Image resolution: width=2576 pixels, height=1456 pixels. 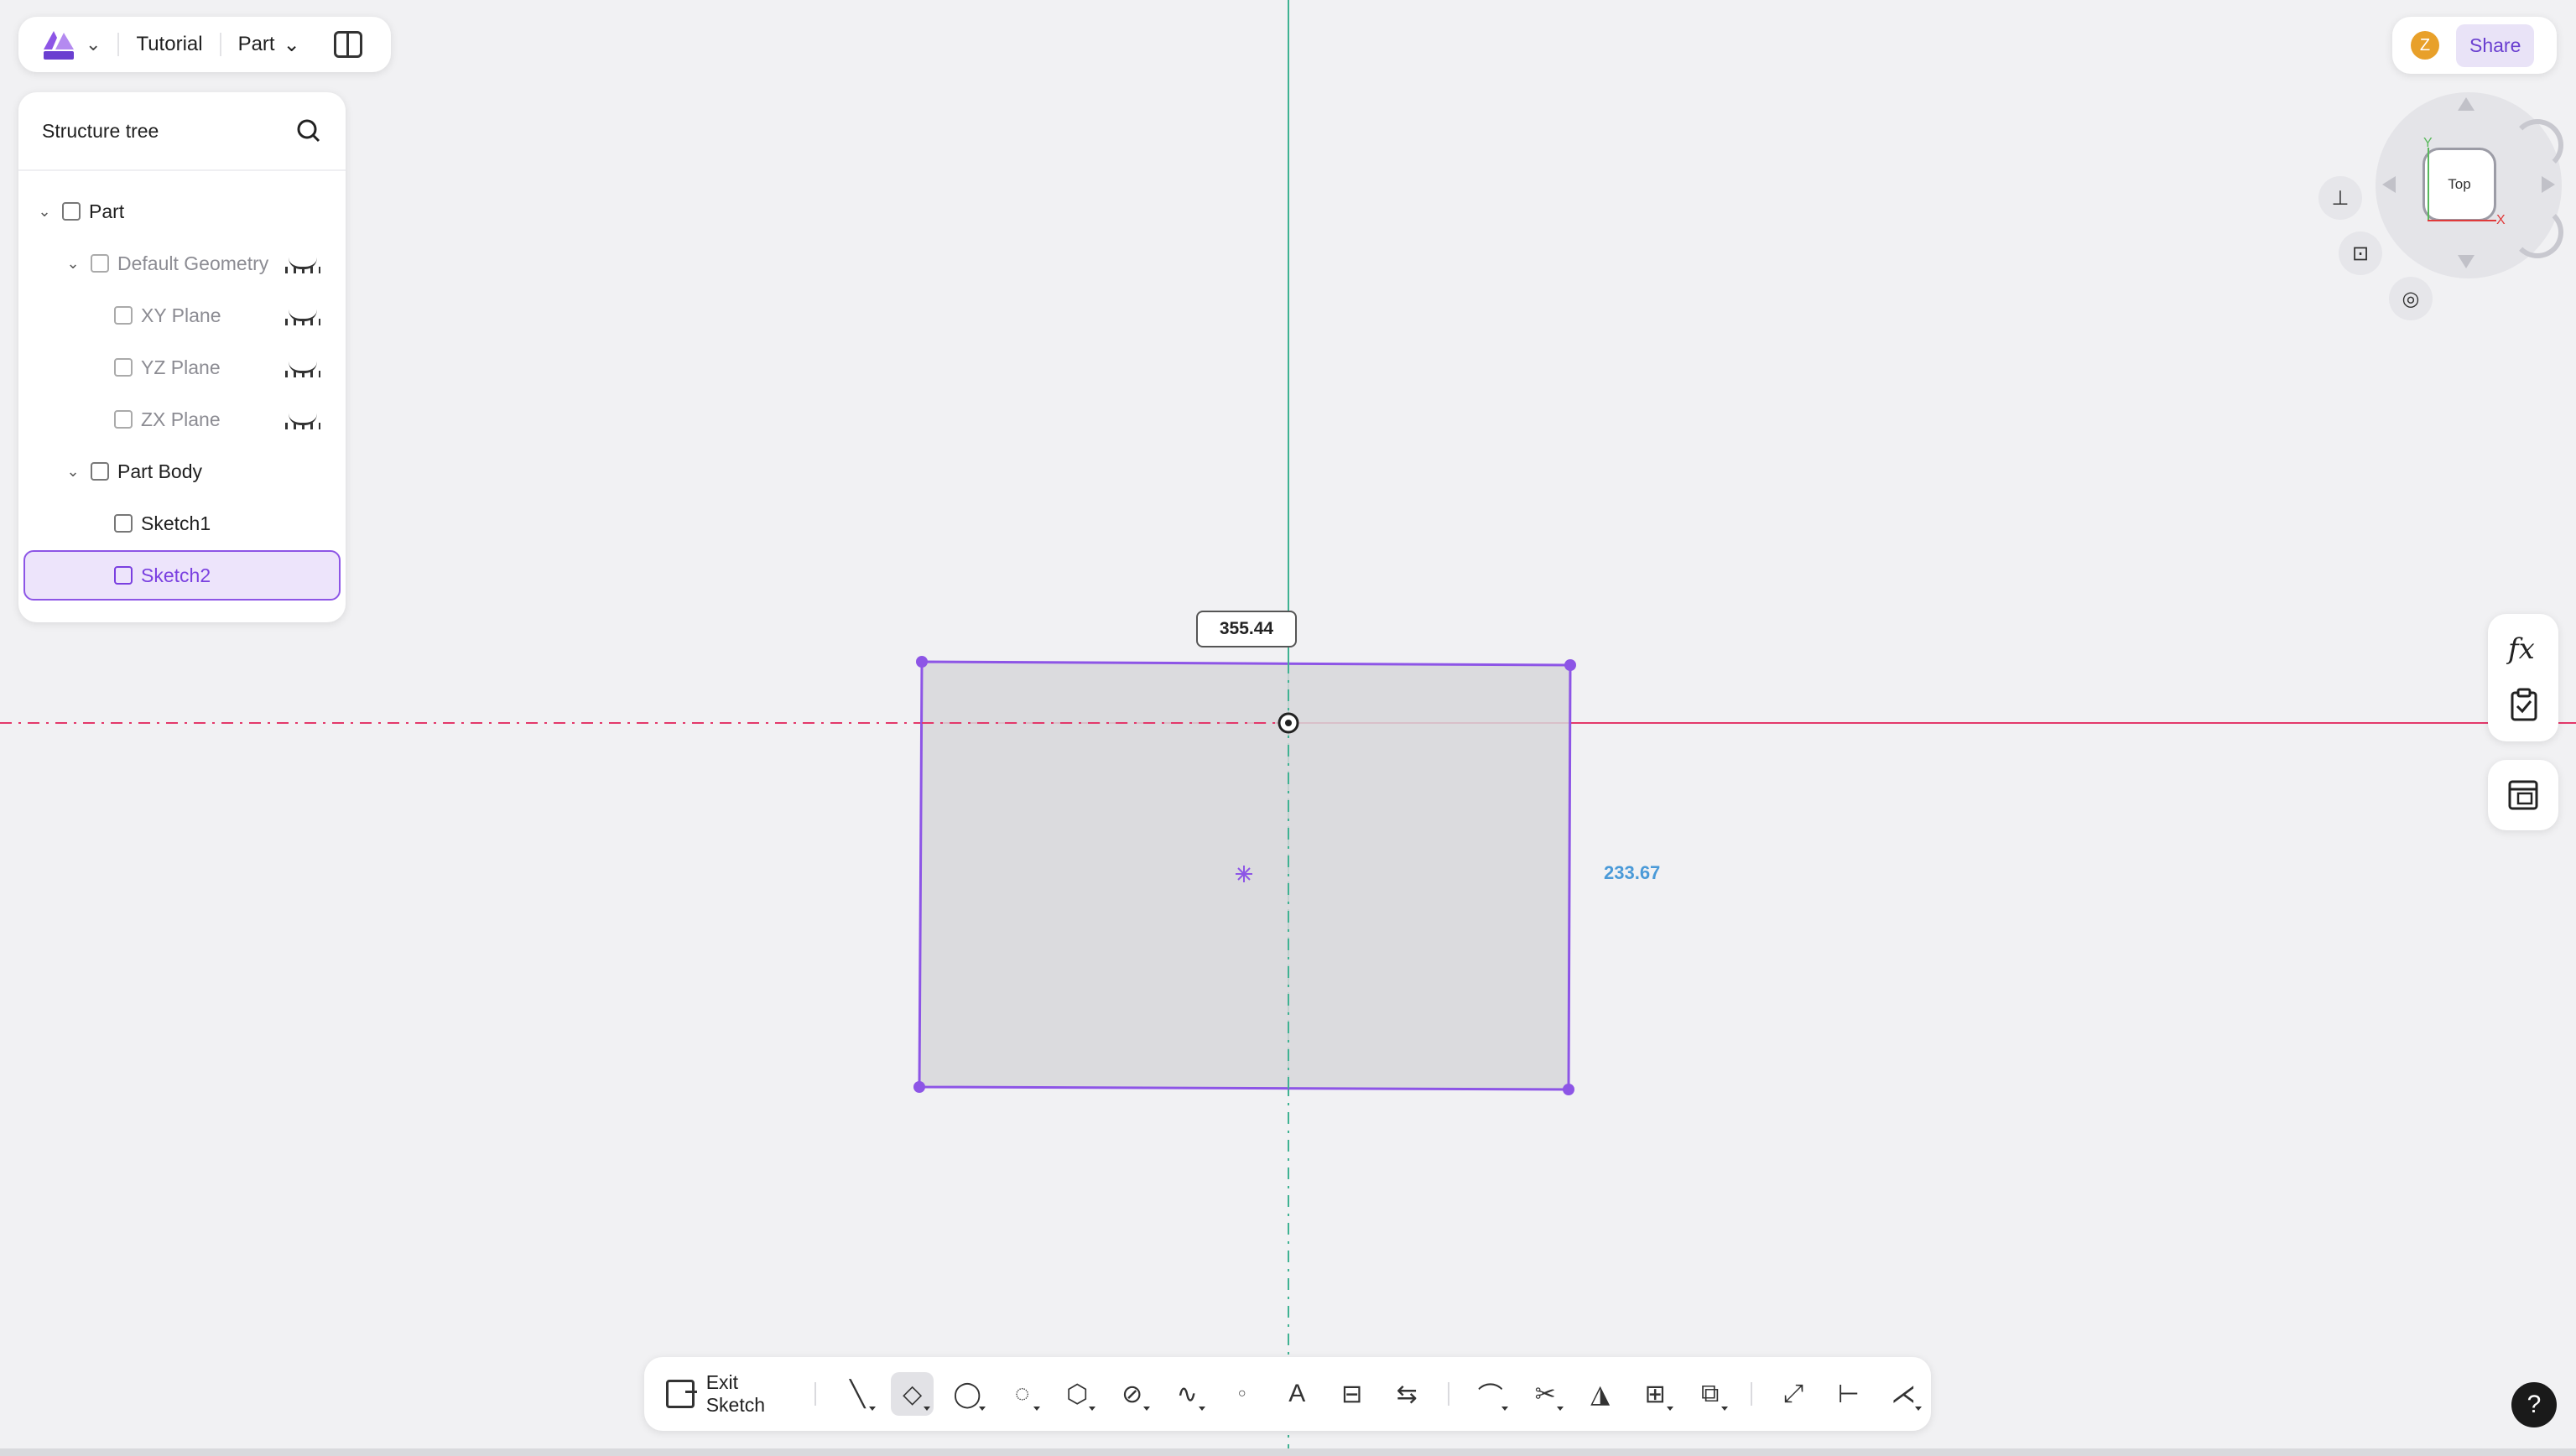 I want to click on rotate-up-icon, so click(x=2466, y=104).